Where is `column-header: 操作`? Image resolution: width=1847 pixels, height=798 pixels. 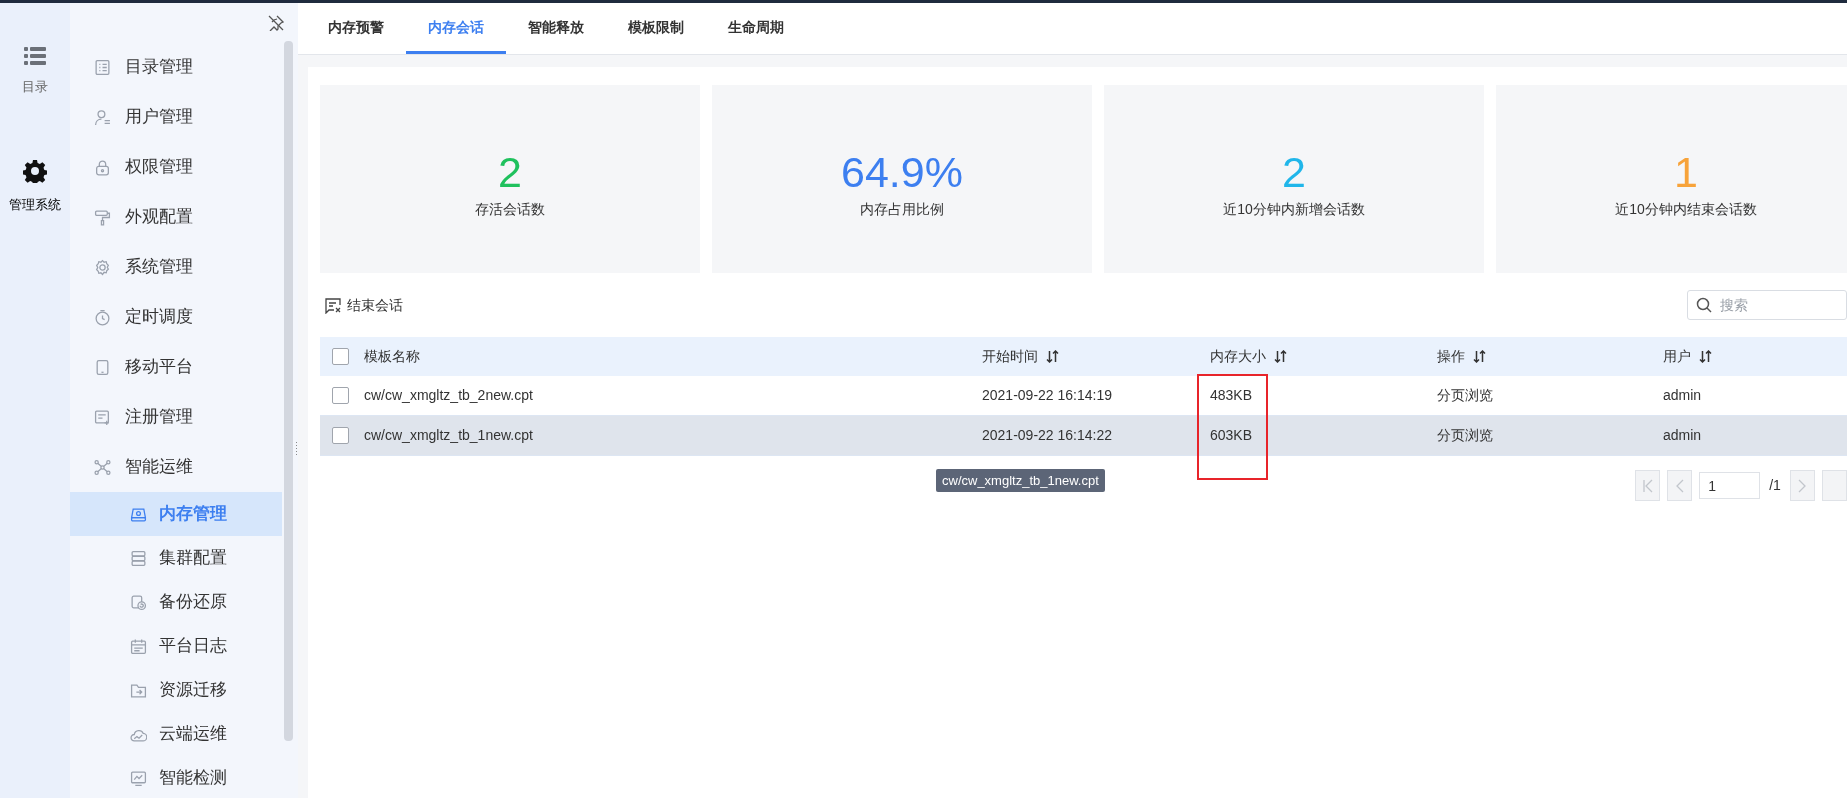 column-header: 操作 is located at coordinates (1461, 356).